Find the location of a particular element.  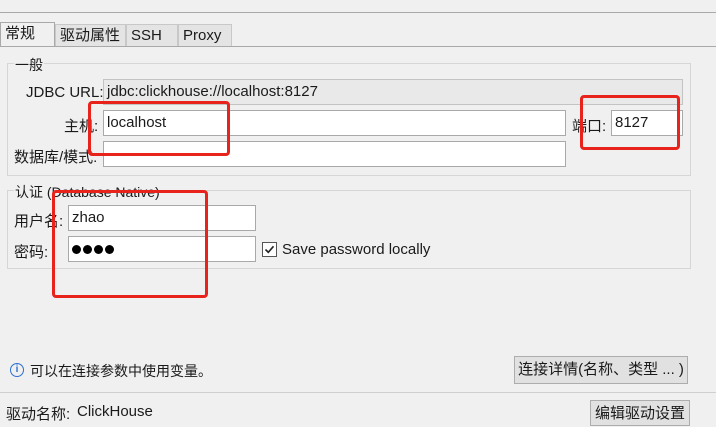

password-label: 密码: is located at coordinates (31, 252).